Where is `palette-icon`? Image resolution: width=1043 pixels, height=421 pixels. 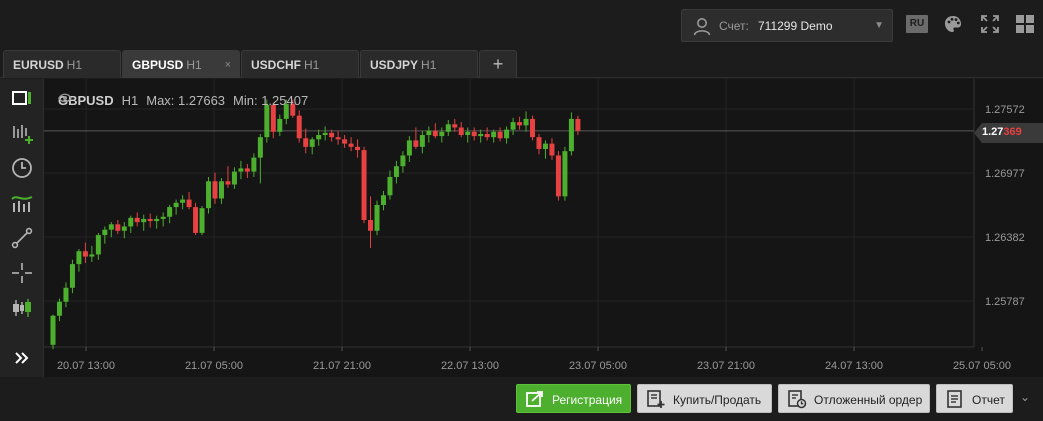
palette-icon is located at coordinates (953, 24).